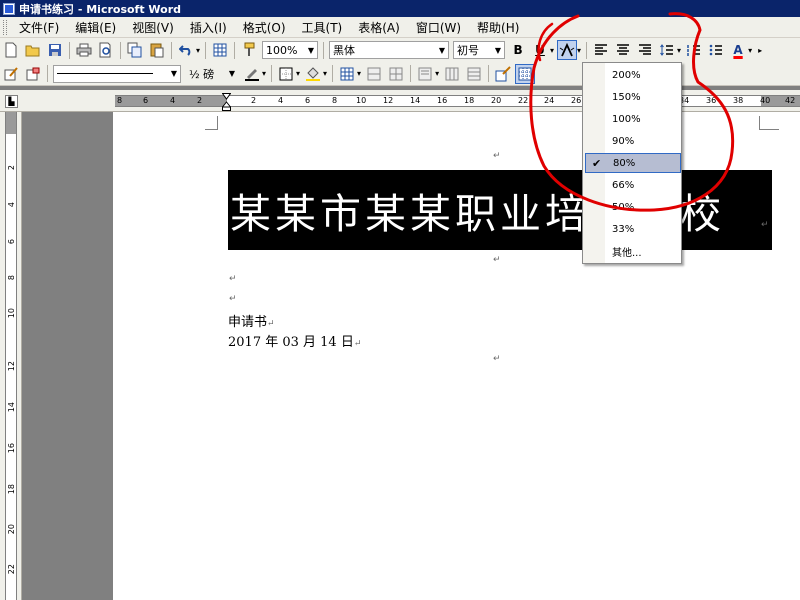 The width and height of the screenshot is (800, 600). What do you see at coordinates (231, 73) in the screenshot?
I see `chevron-down-icon: ▼` at bounding box center [231, 73].